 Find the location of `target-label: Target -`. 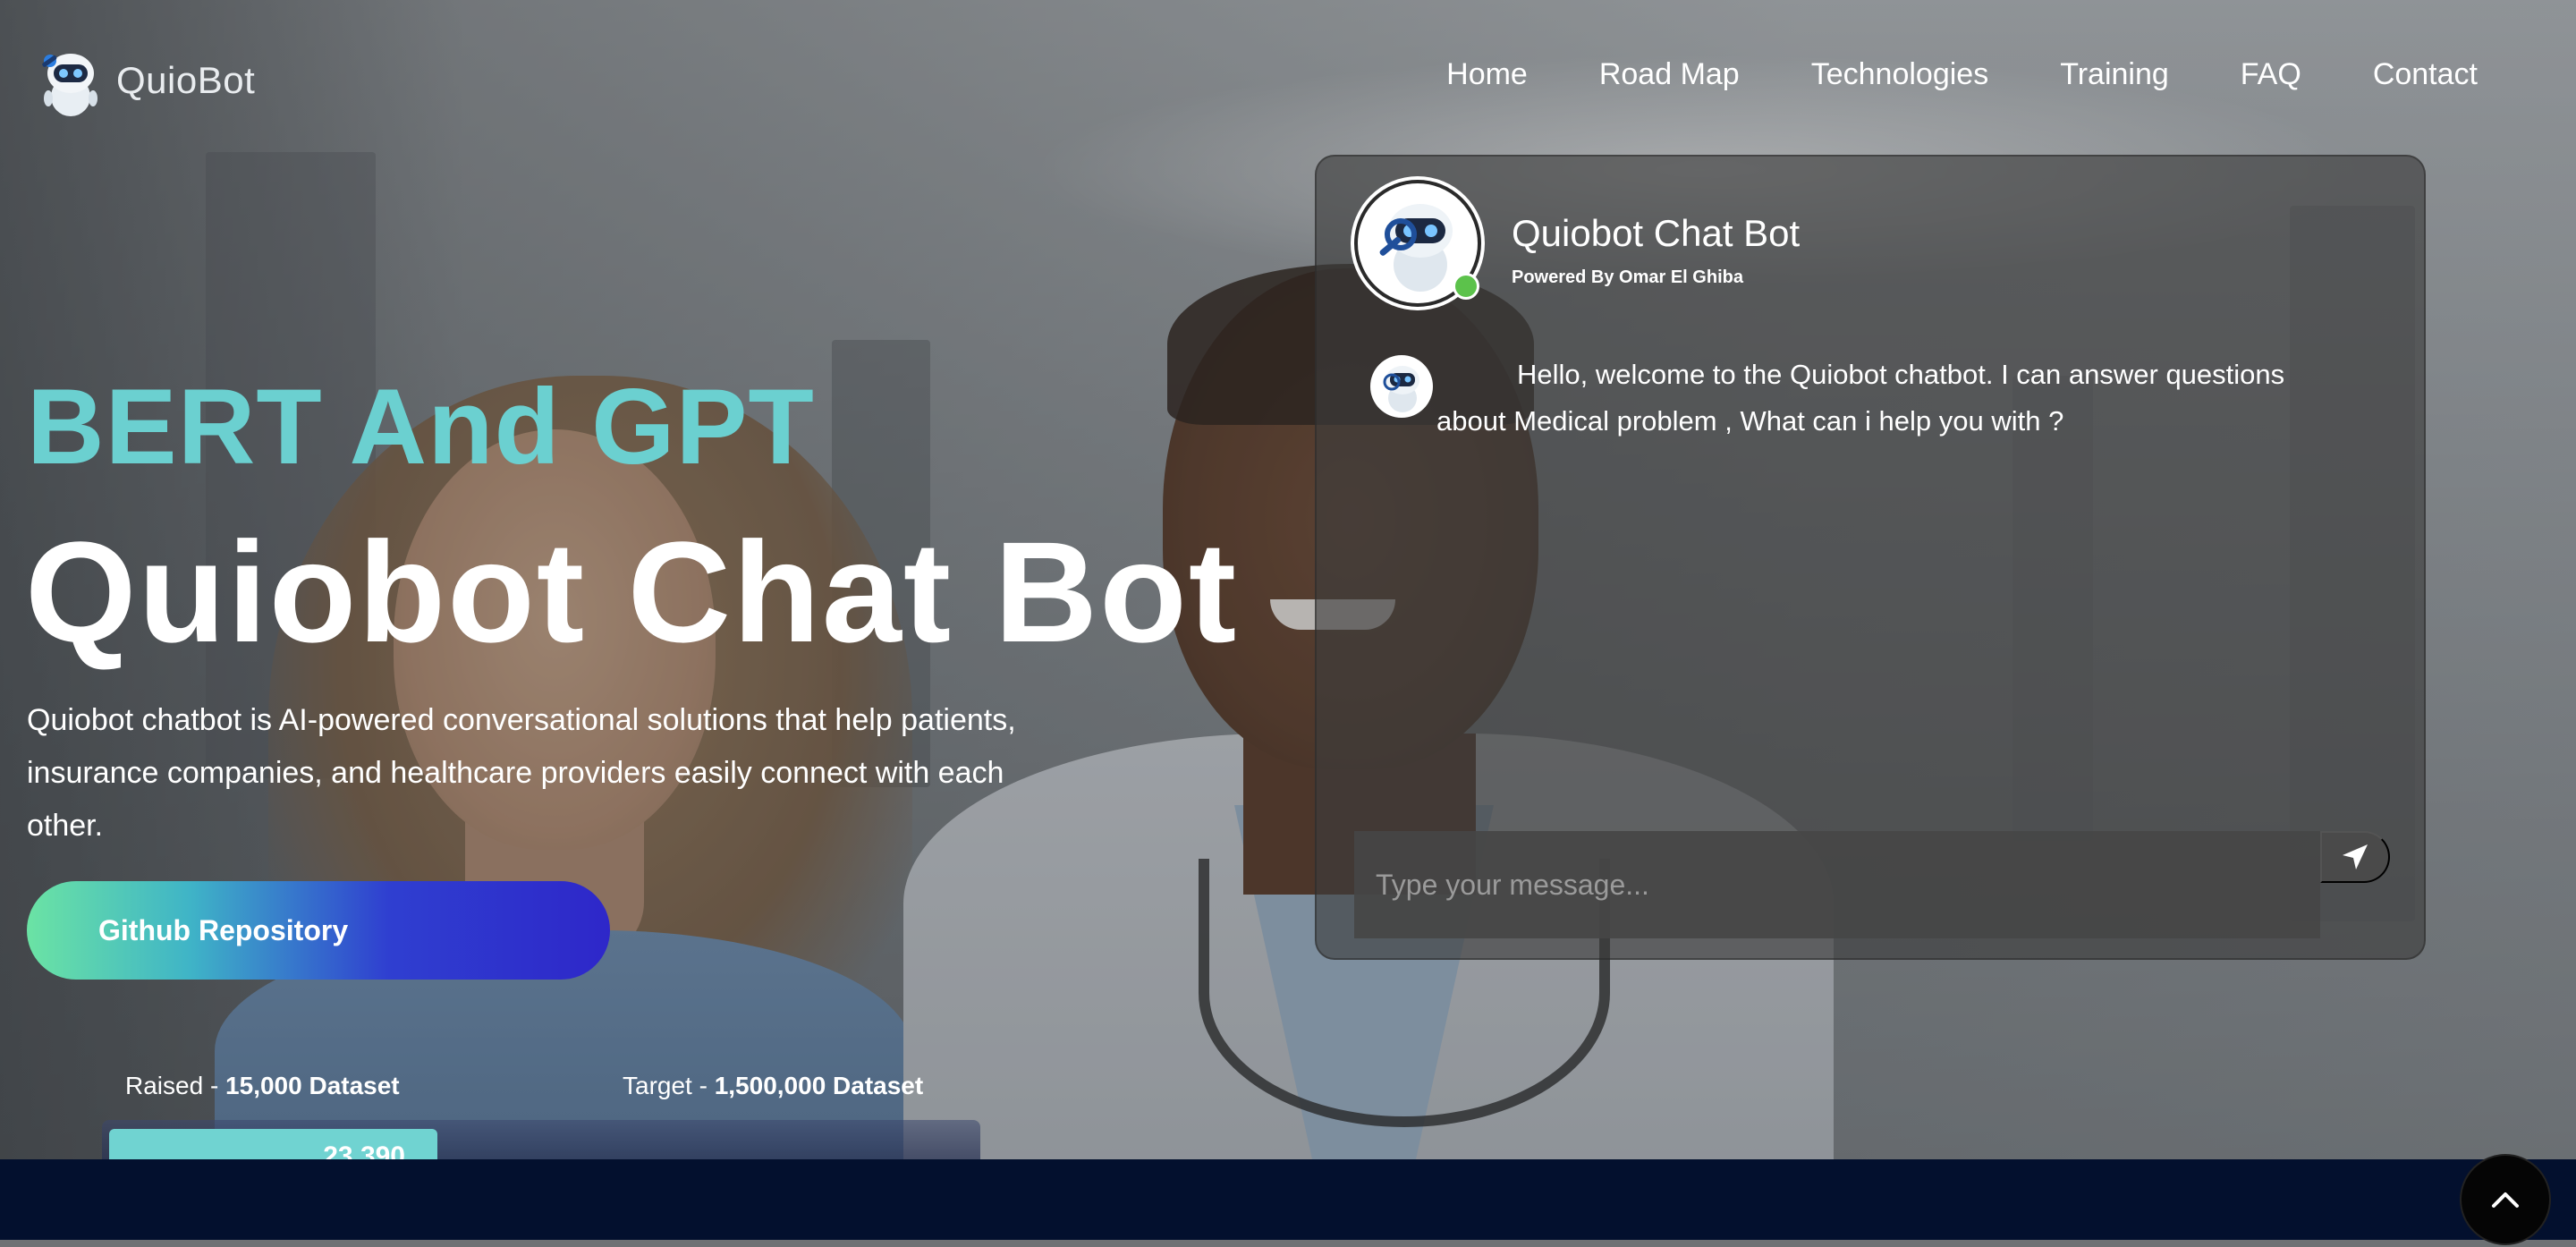

target-label: Target - is located at coordinates (669, 1085).